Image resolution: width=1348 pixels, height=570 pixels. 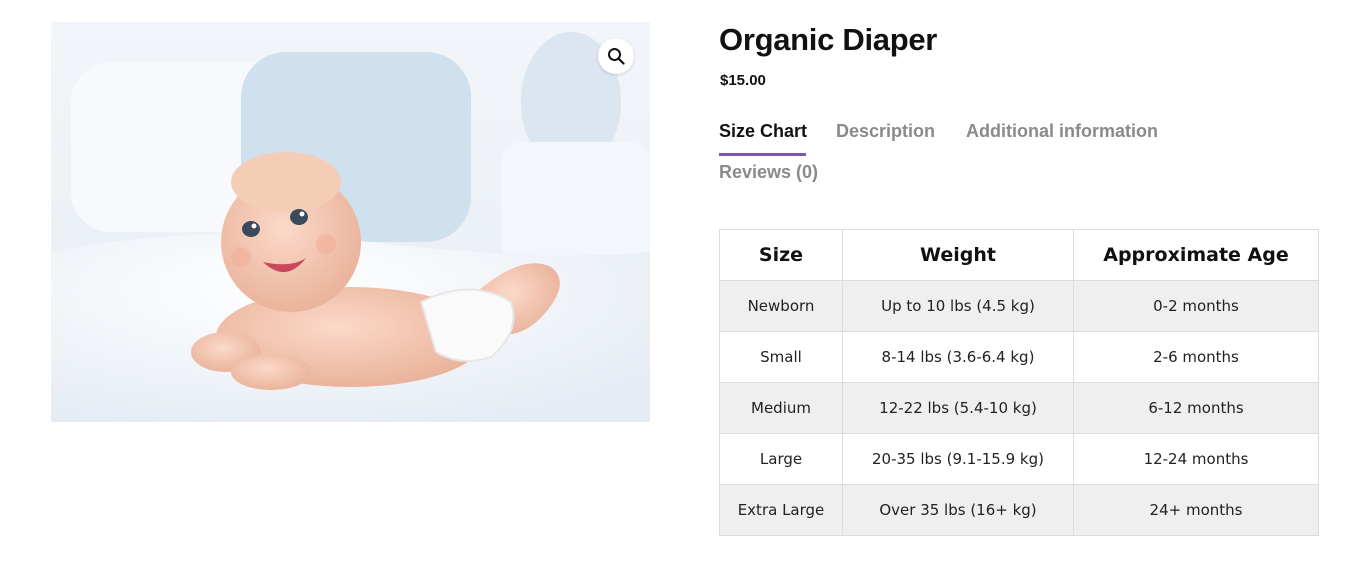 I want to click on table-row: Newborn Up to 10 lbs (4.5 kg) 0-2 months, so click(x=1019, y=306).